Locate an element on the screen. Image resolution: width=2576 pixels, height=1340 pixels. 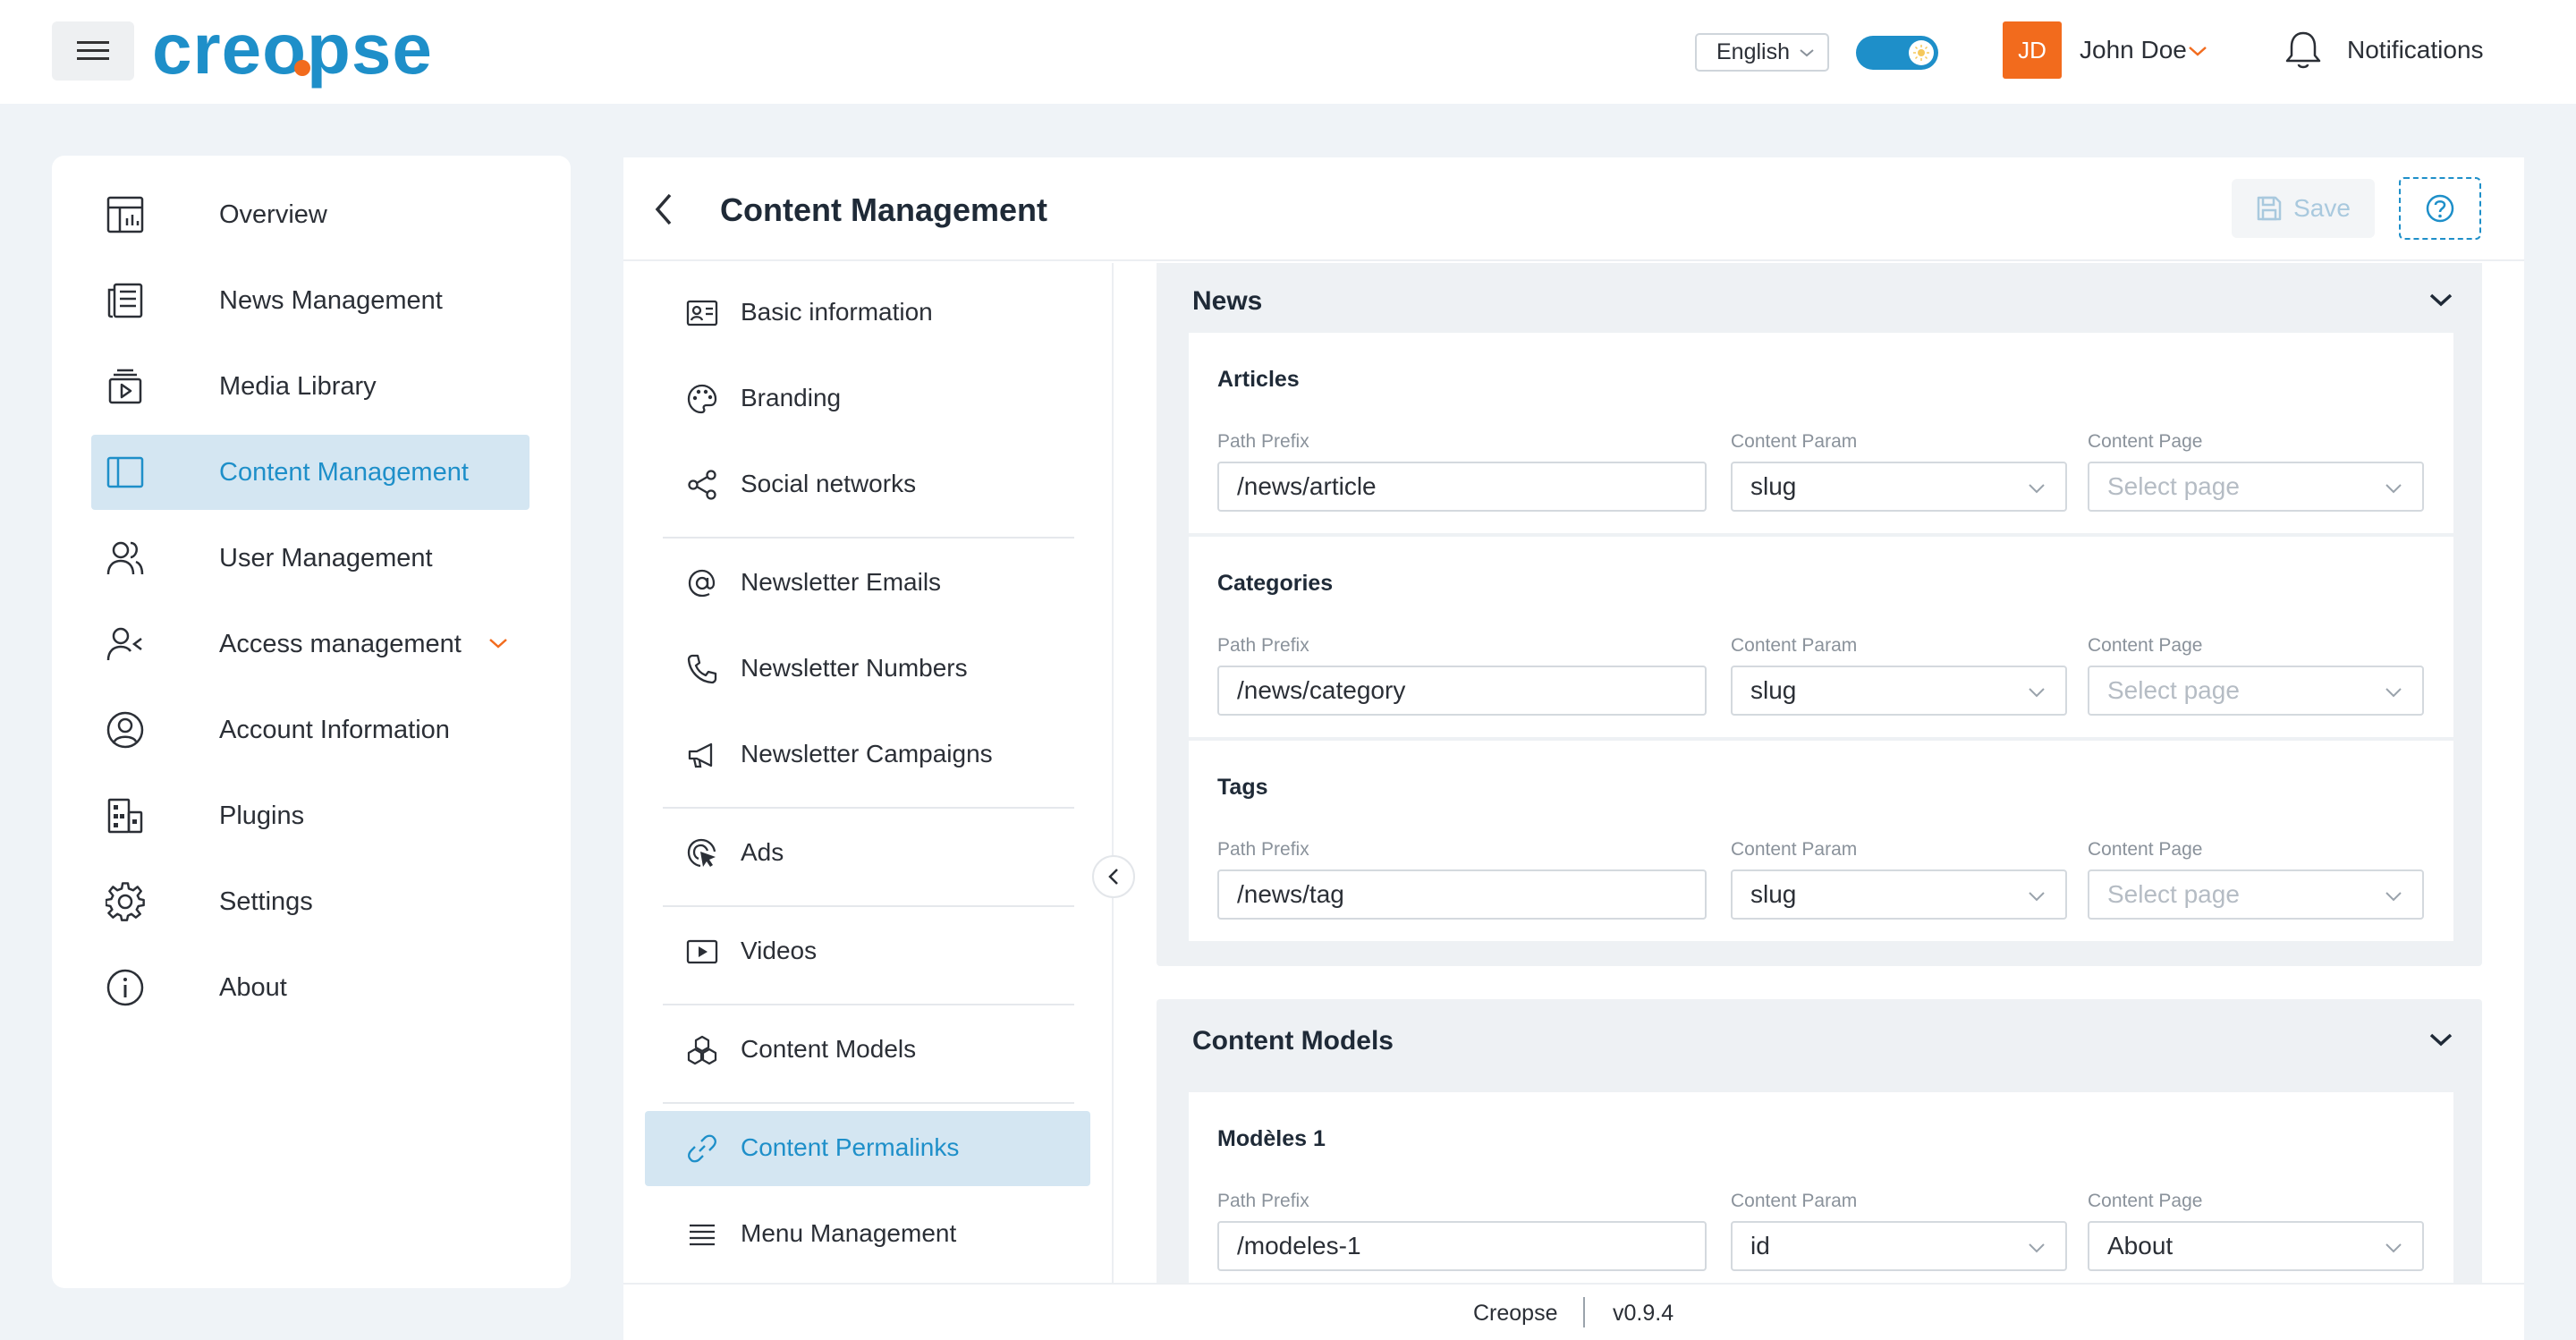
user-name: John Doe is located at coordinates (2133, 50).